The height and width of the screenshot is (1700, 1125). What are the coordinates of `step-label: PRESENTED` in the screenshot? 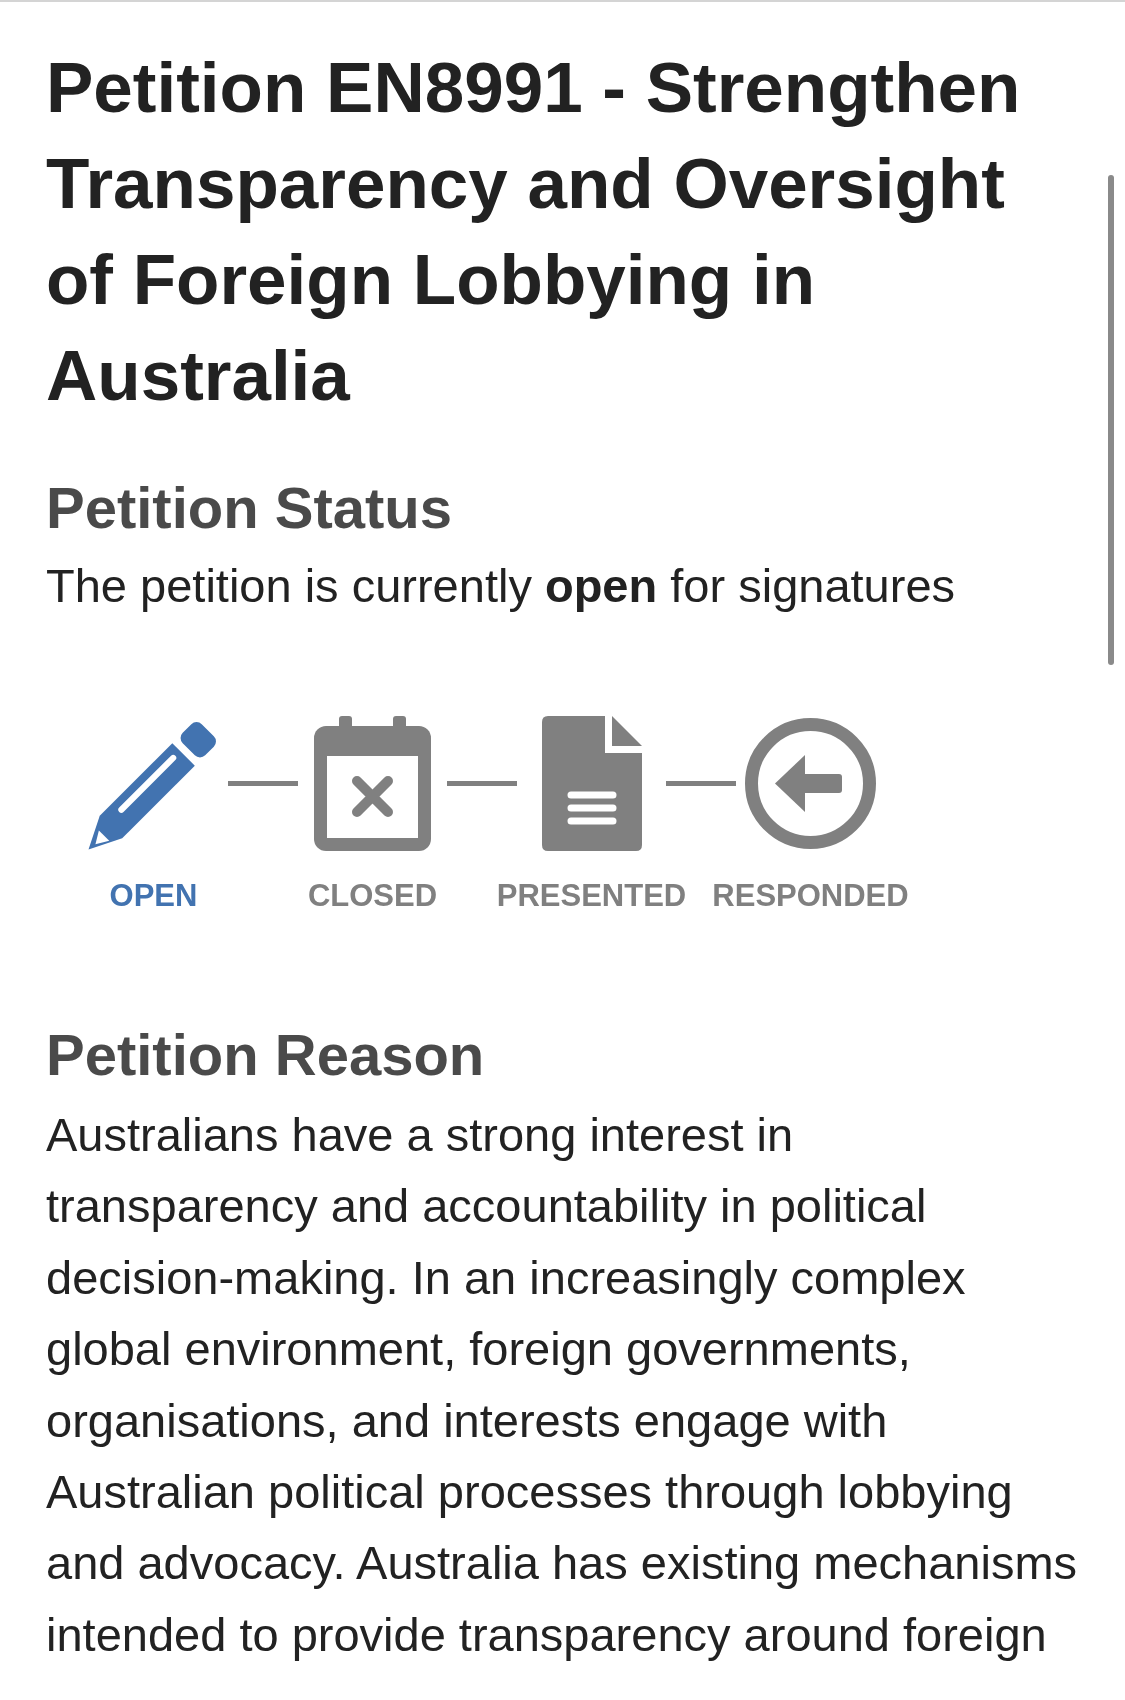 It's located at (591, 895).